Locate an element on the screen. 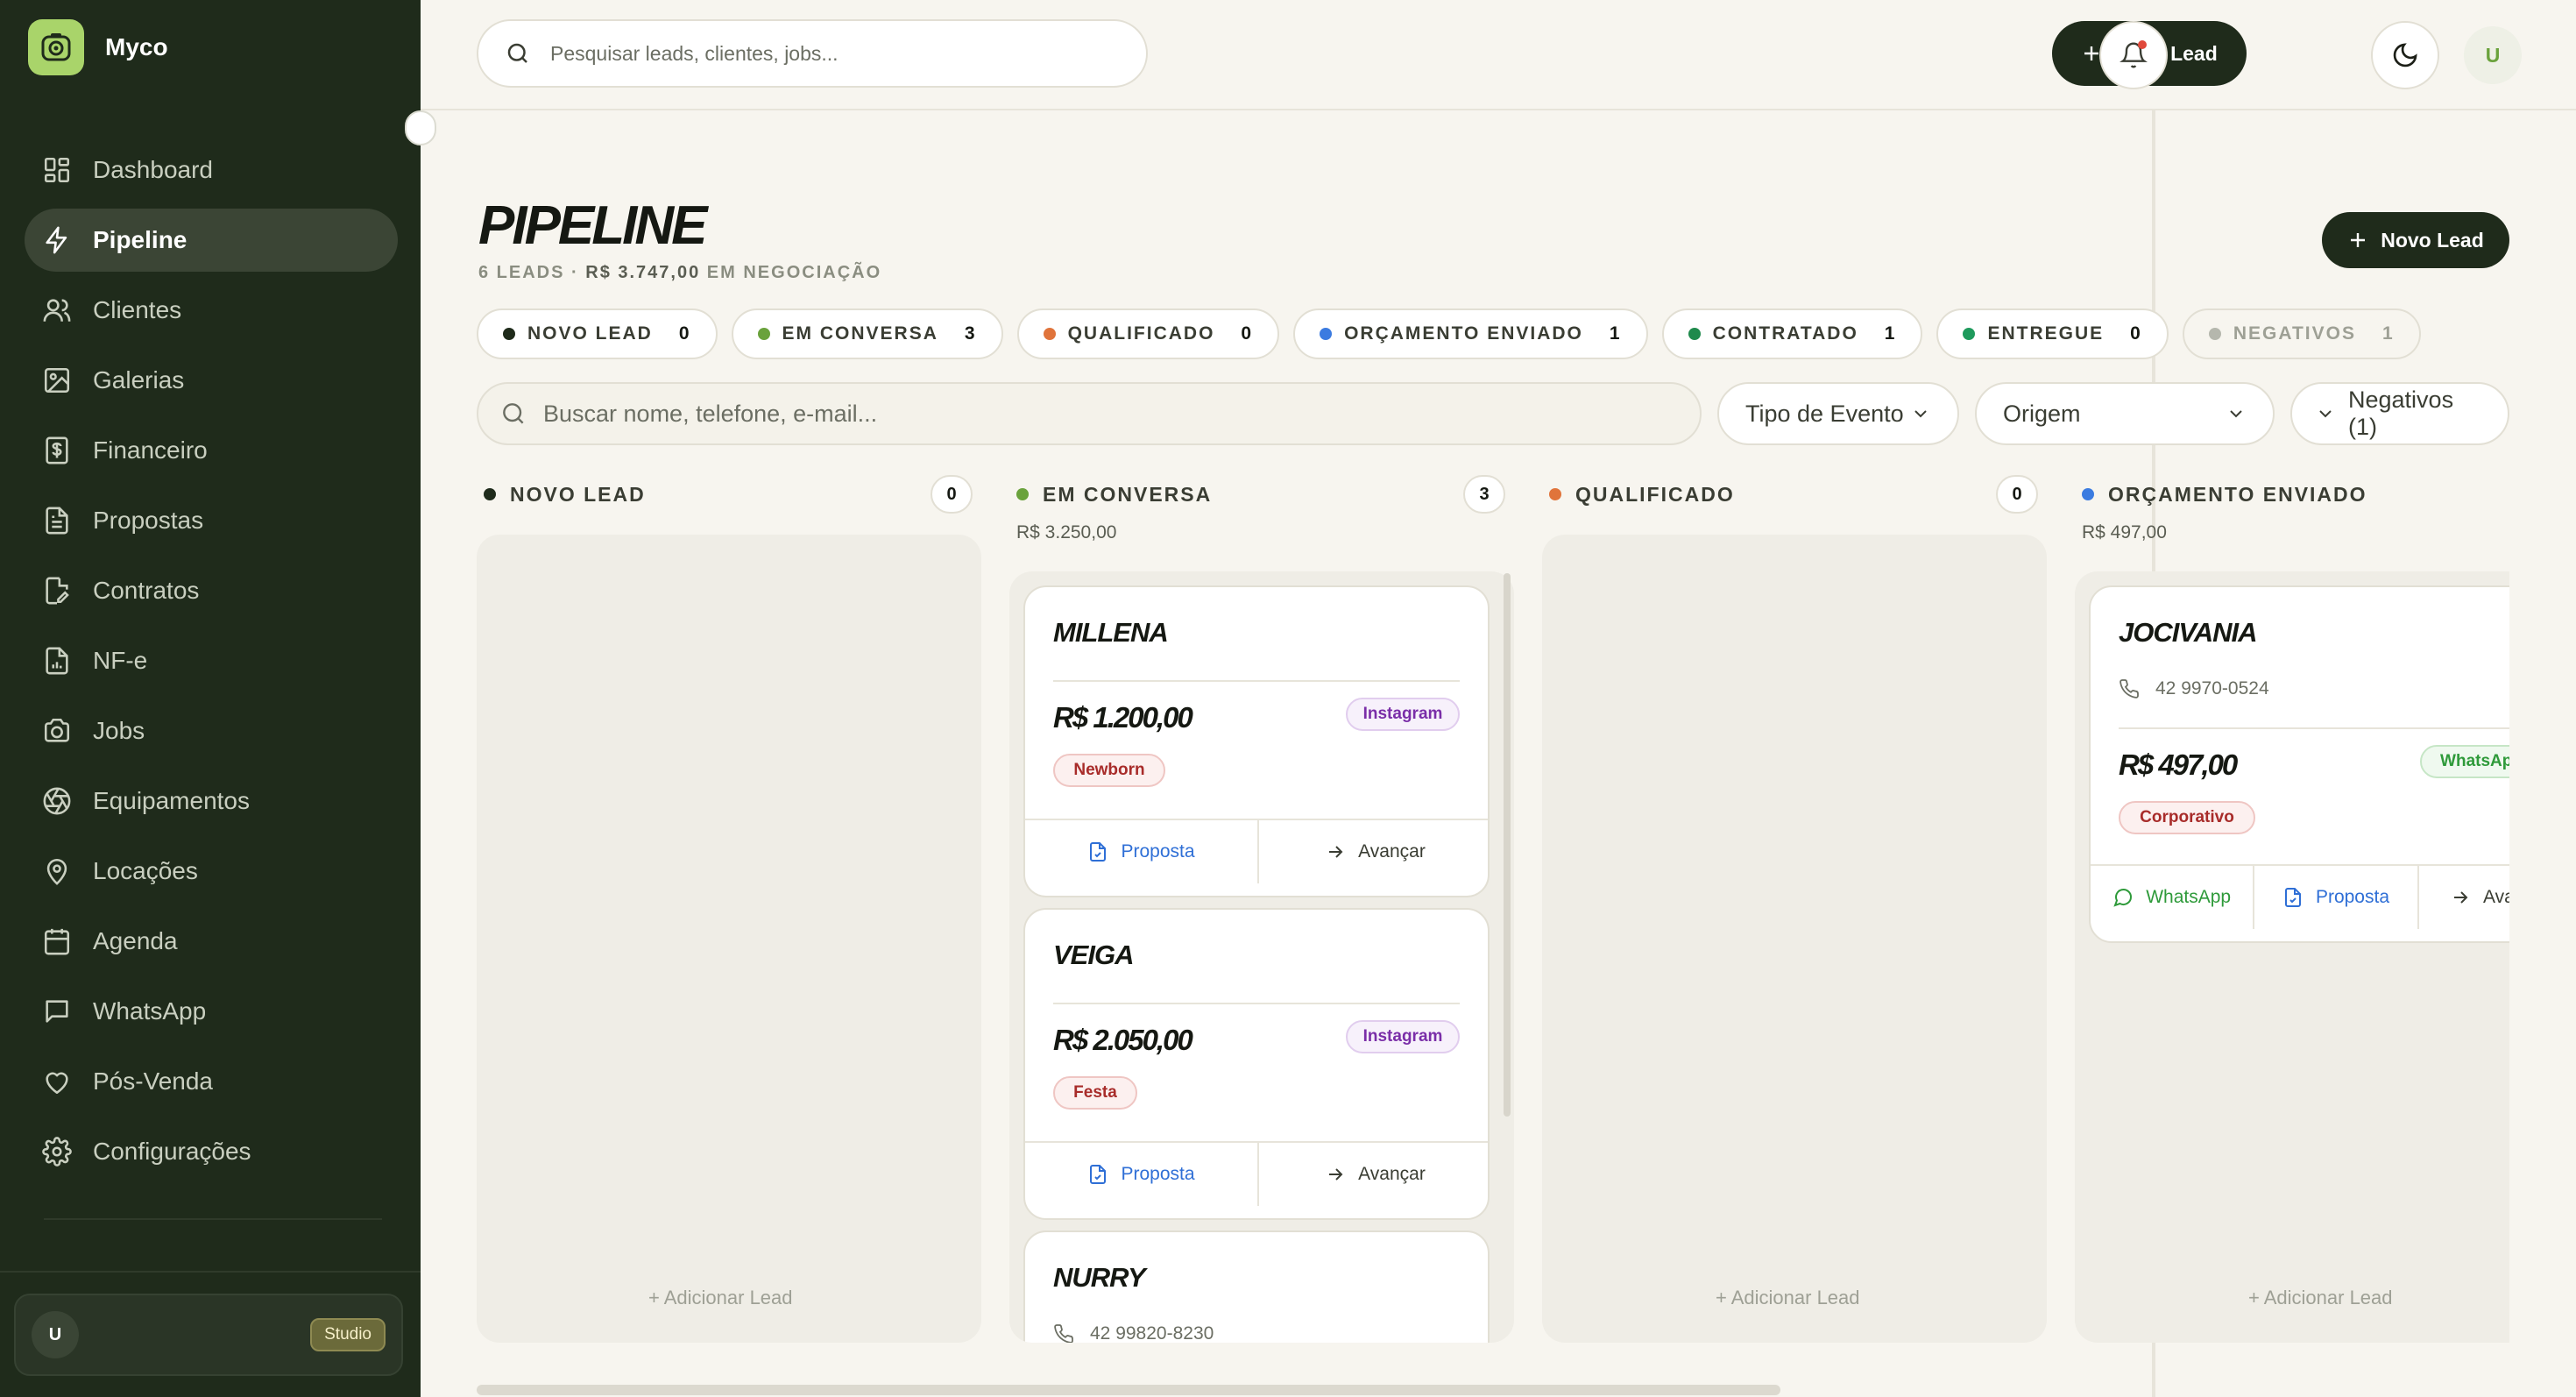  chip-entregue: ENTREGUE 0 is located at coordinates (2052, 334).